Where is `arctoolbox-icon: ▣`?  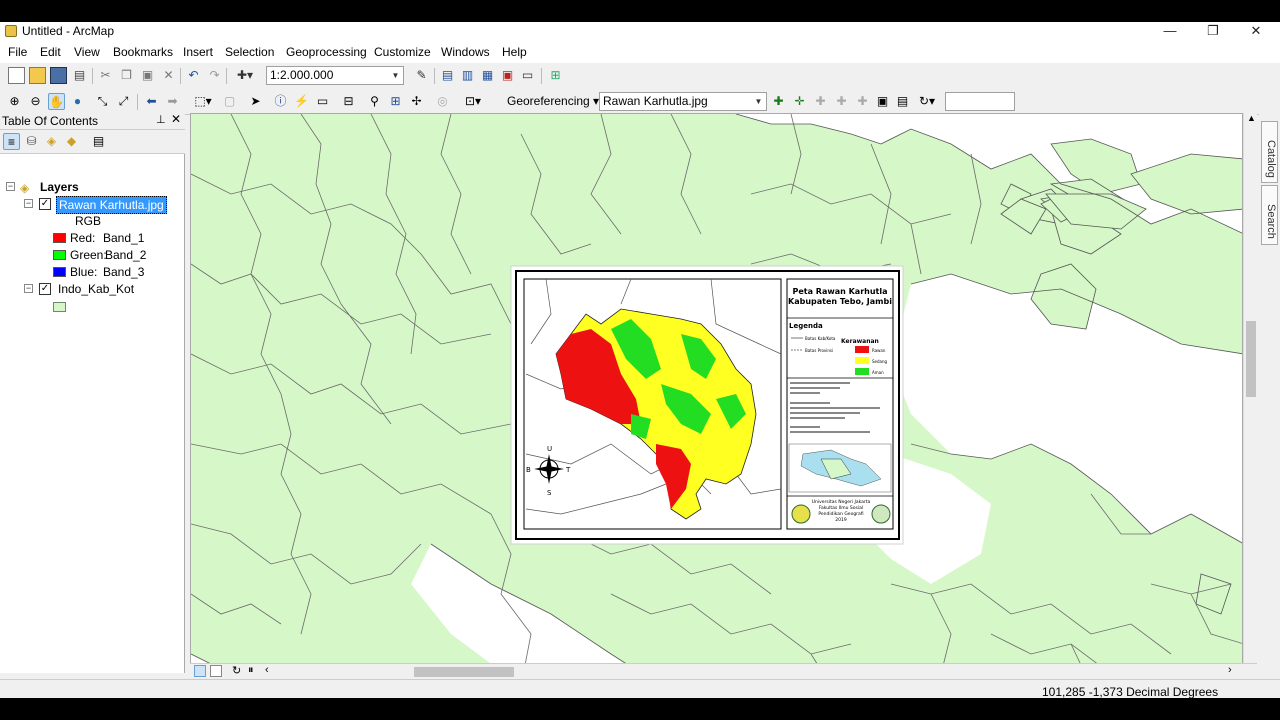 arctoolbox-icon: ▣ is located at coordinates (507, 75).